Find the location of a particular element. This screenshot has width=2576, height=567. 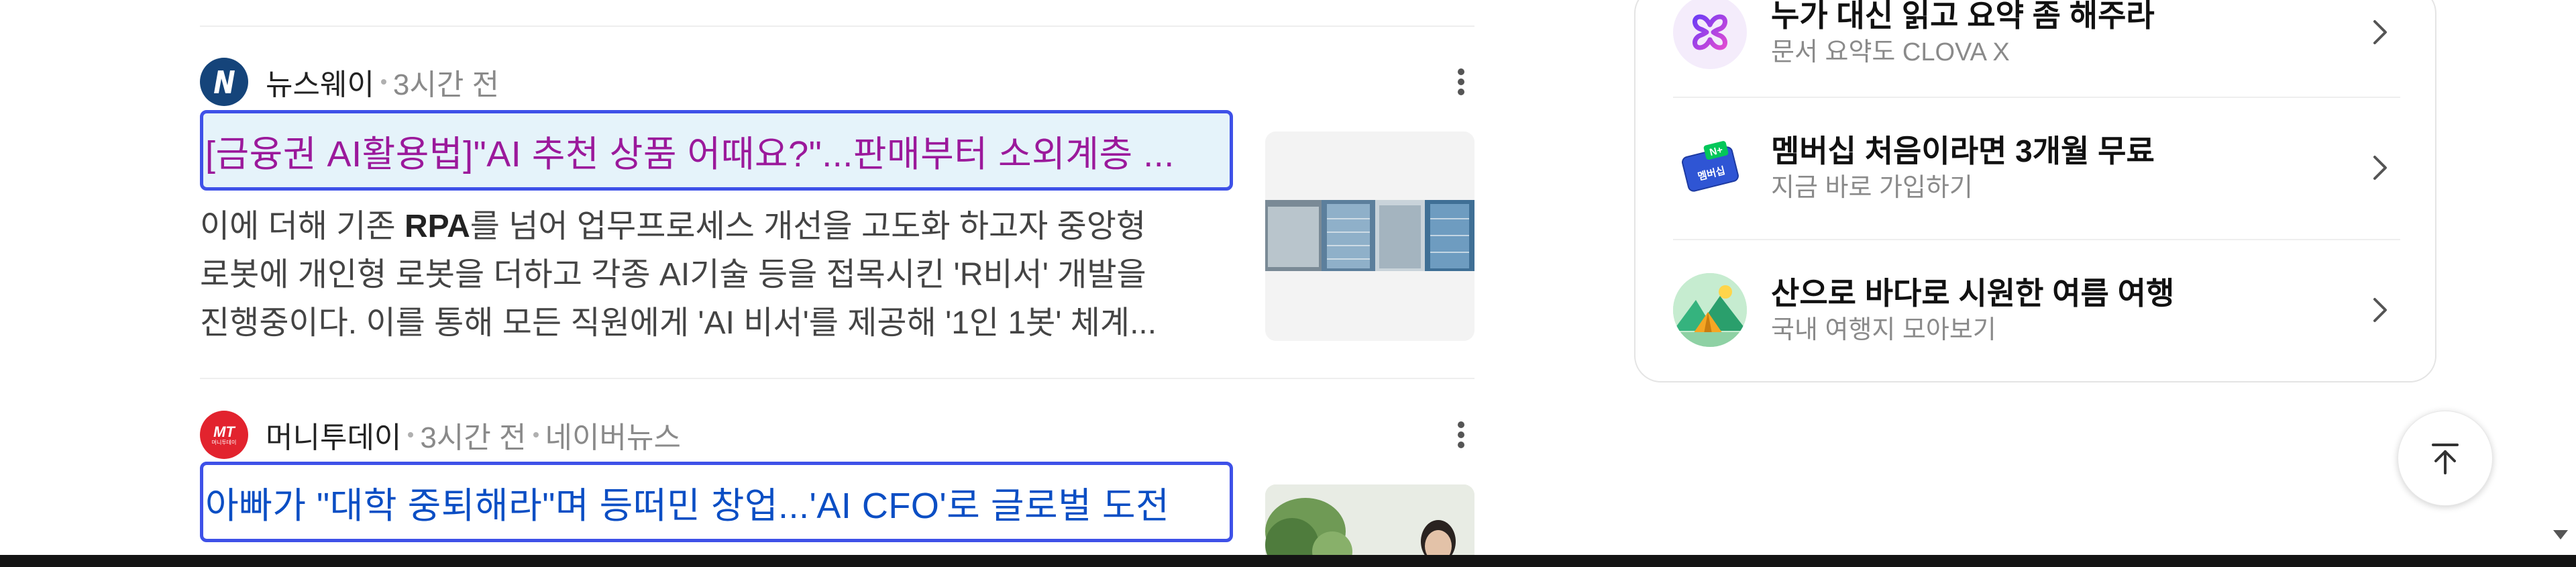

promo-item-membership: N+ 멤버십 멤버십 처음이라면 3개월 무료 지금 바로 가입하기 is located at coordinates (2036, 168).